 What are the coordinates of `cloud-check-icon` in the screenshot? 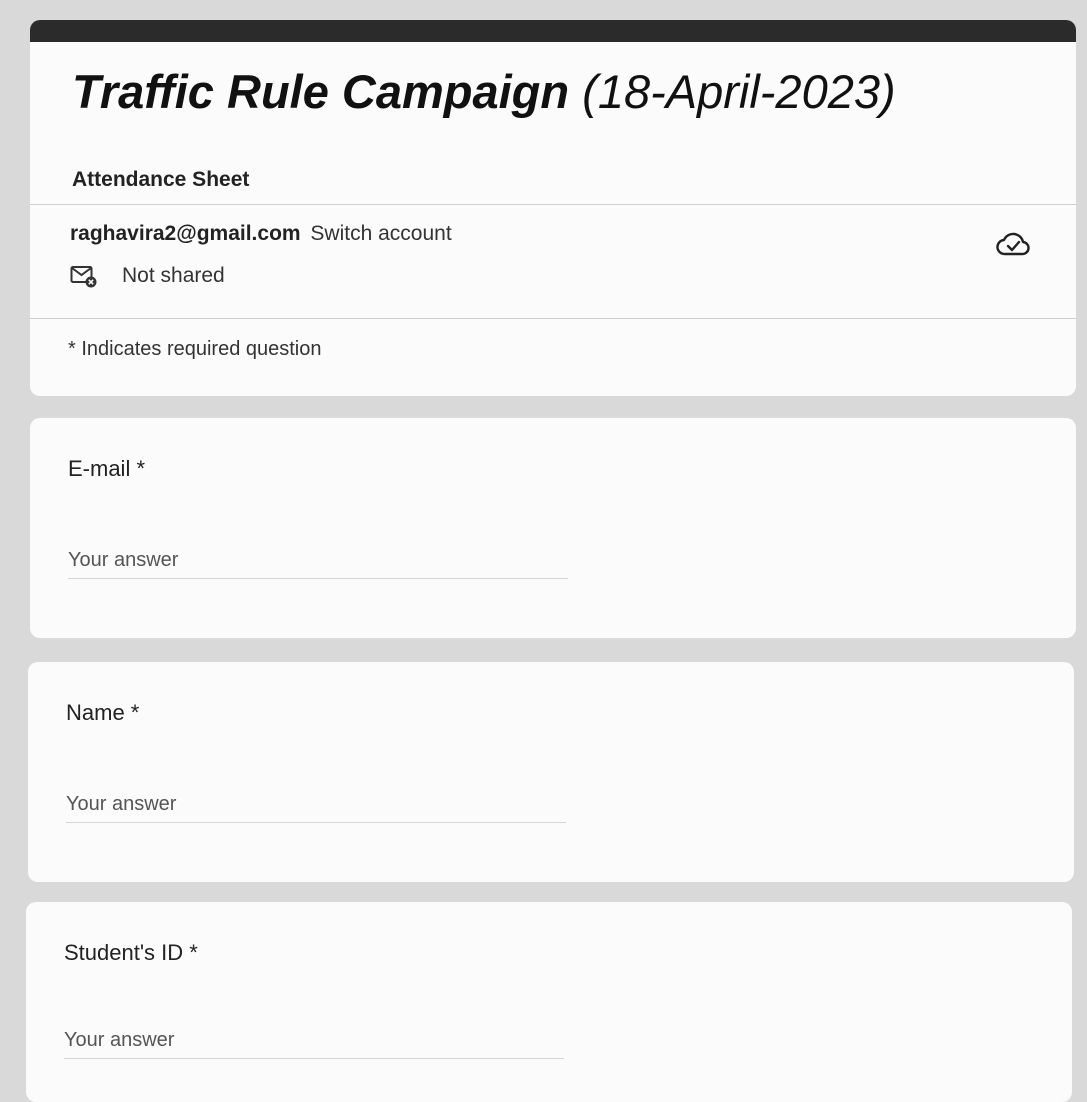 It's located at (1013, 244).